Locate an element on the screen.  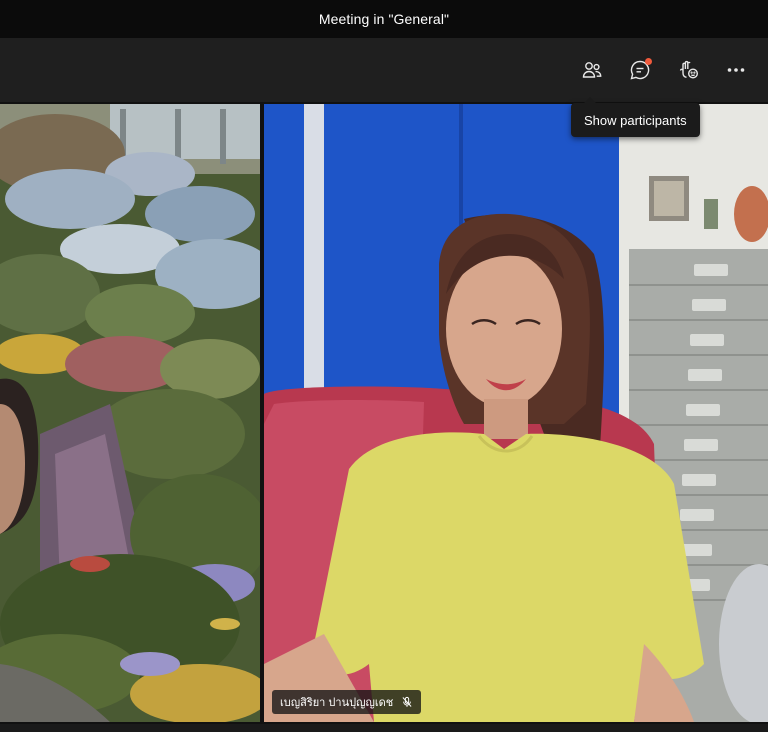
participant-name: เบญสิริยา ปานปุญญเดช is located at coordinates (337, 703).